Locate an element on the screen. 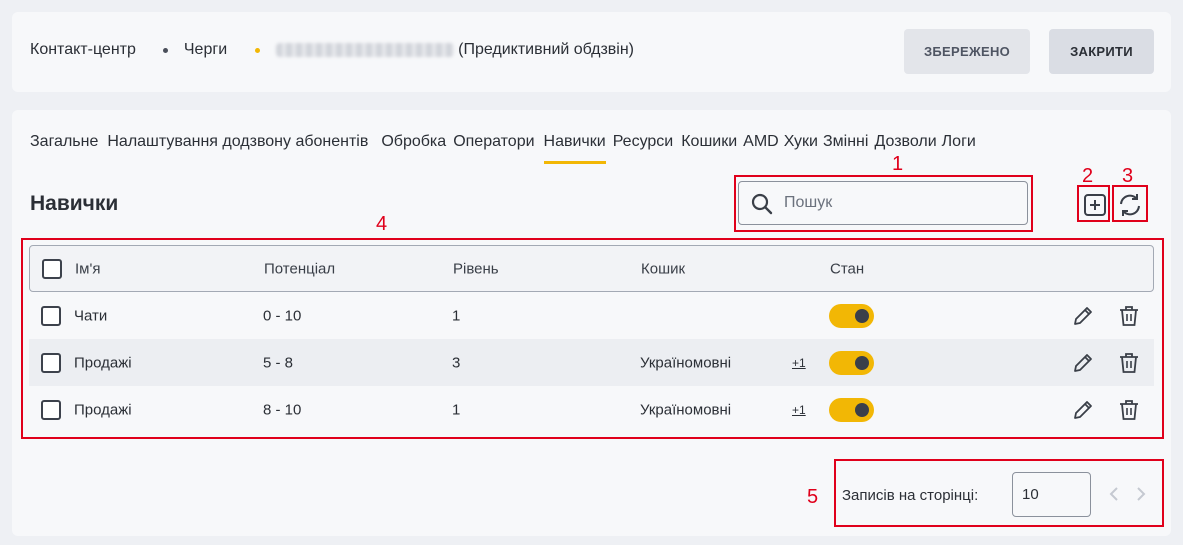  breadcrumb-separator-active is located at coordinates (258, 50).